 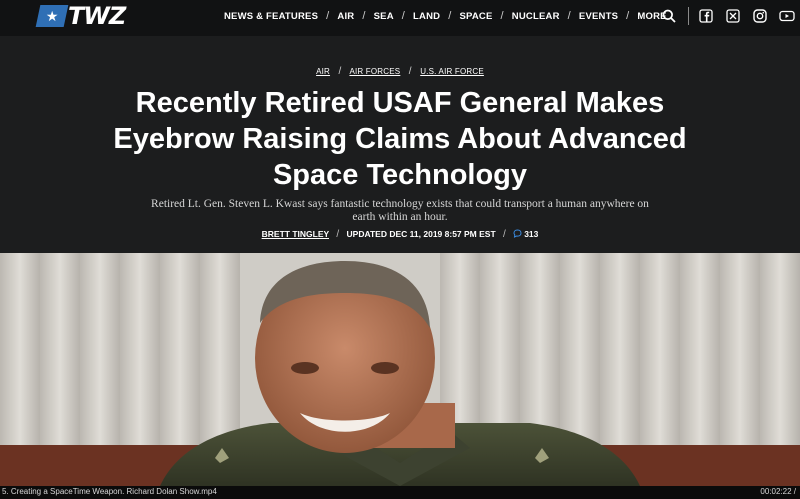 What do you see at coordinates (531, 234) in the screenshot?
I see `comments-count: 313` at bounding box center [531, 234].